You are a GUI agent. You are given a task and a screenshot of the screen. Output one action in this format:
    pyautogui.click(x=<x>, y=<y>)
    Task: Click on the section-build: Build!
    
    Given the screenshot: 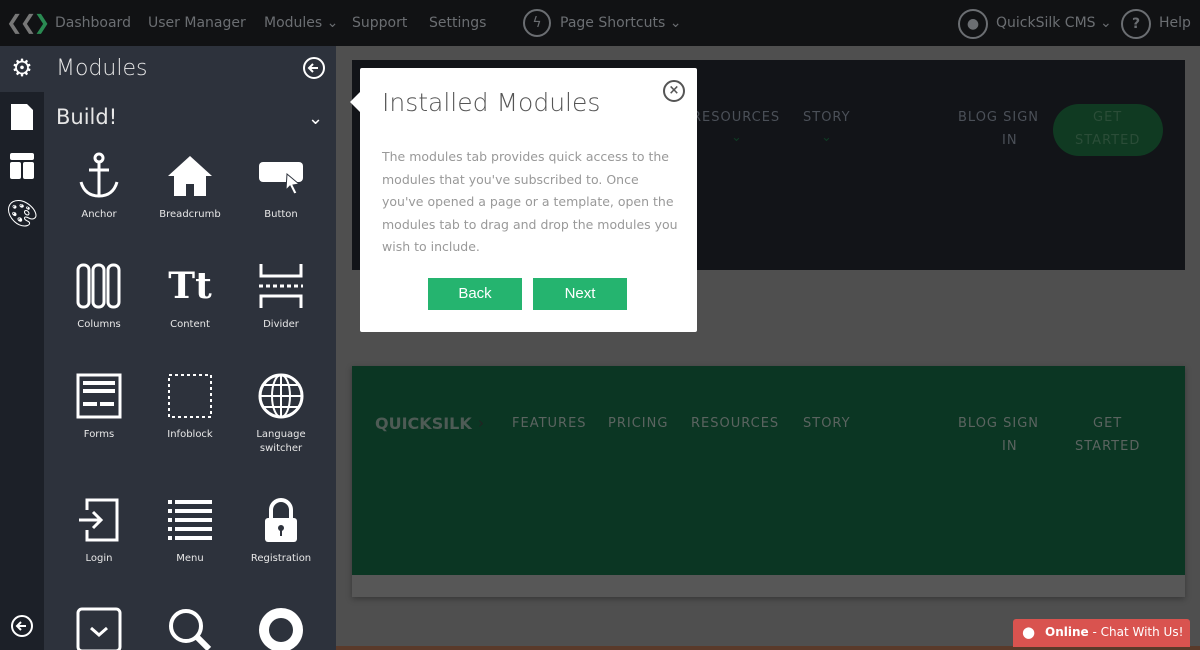 What is the action you would take?
    pyautogui.click(x=86, y=117)
    